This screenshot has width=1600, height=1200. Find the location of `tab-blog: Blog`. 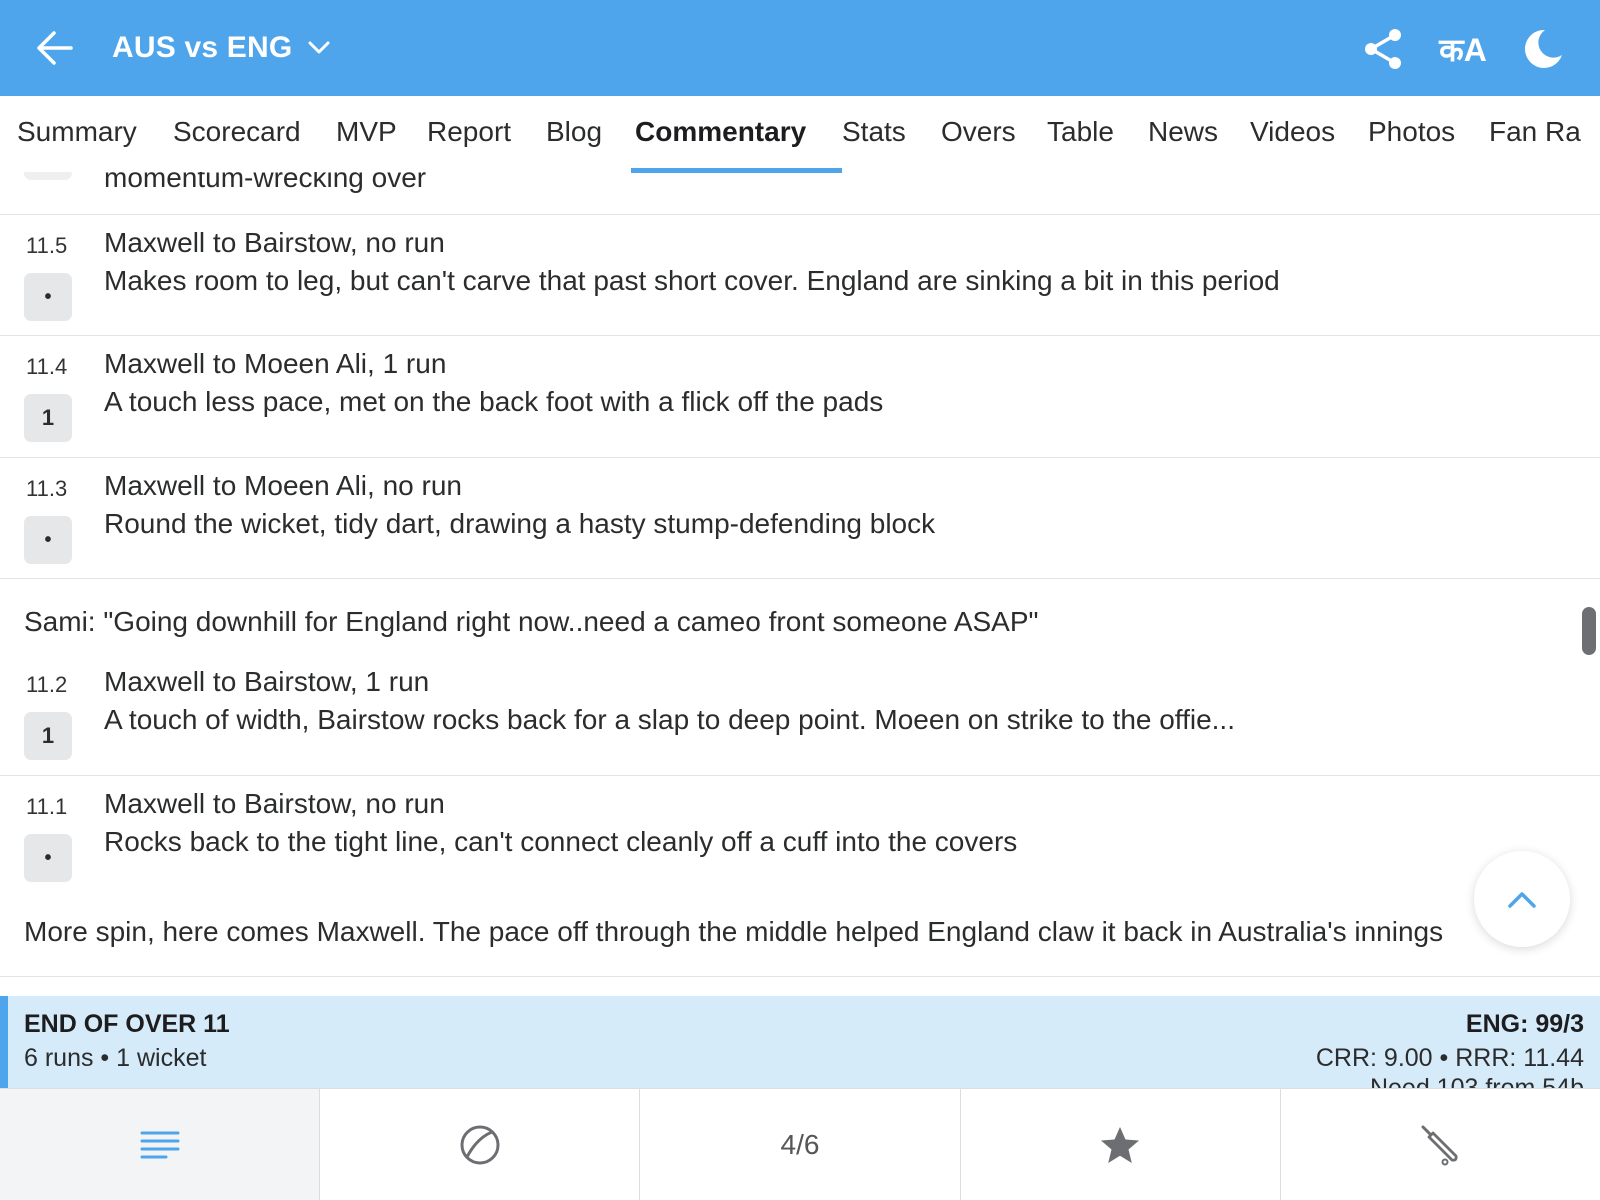

tab-blog: Blog is located at coordinates (574, 132).